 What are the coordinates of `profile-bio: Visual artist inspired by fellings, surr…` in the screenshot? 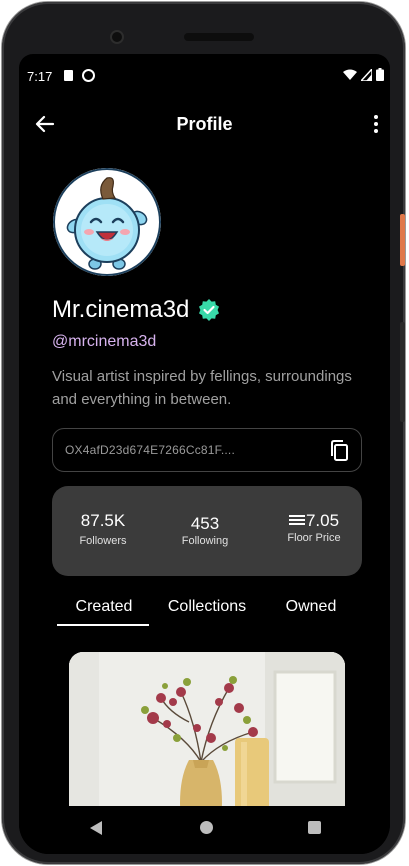 It's located at (202, 388).